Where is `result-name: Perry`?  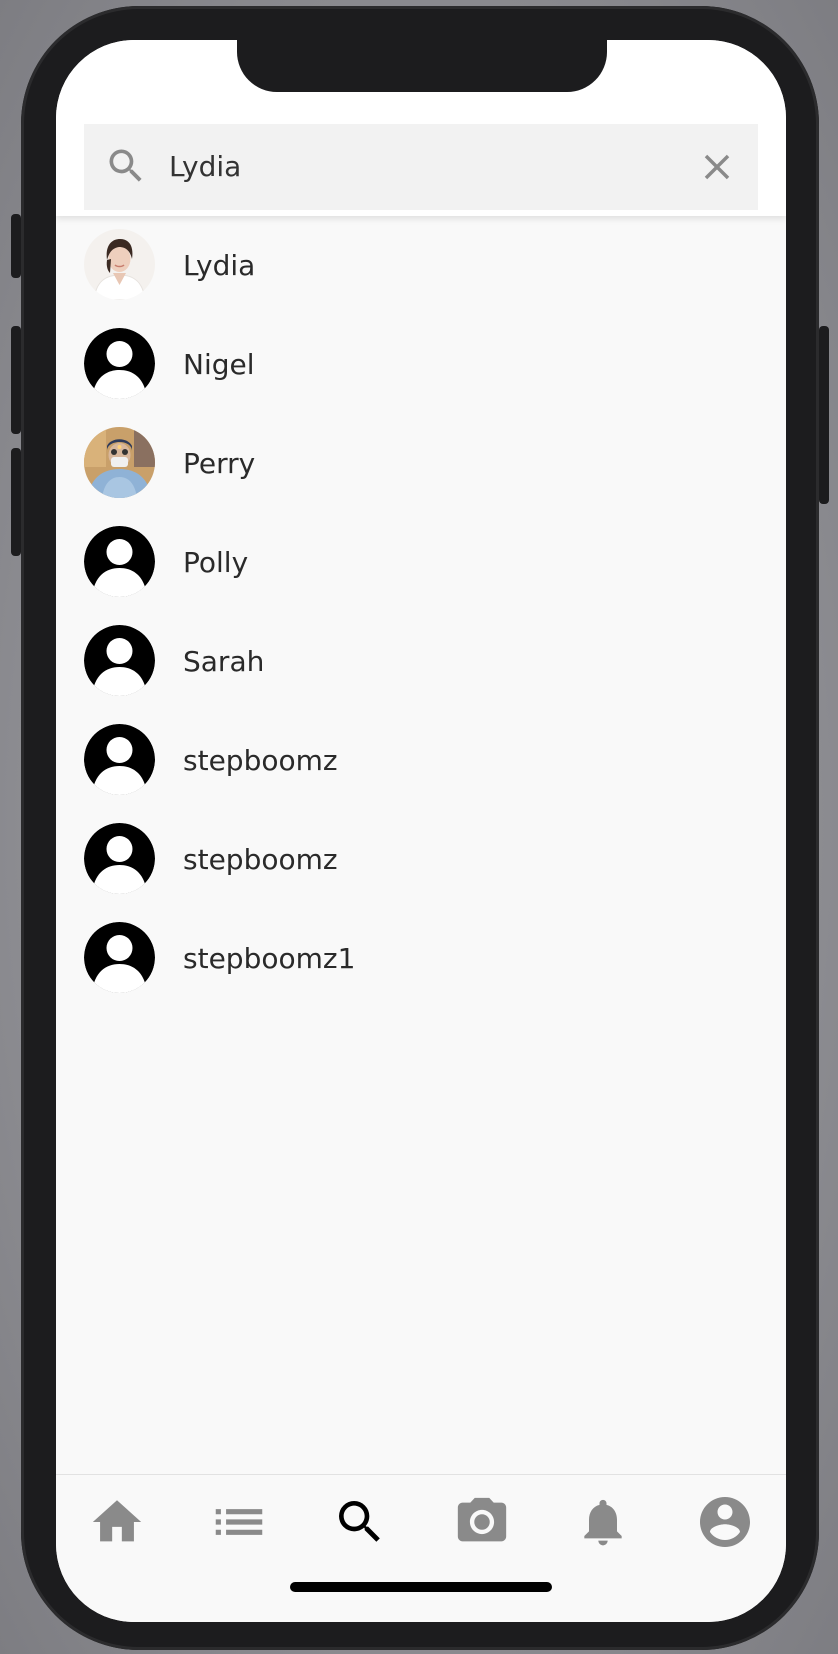 result-name: Perry is located at coordinates (219, 463).